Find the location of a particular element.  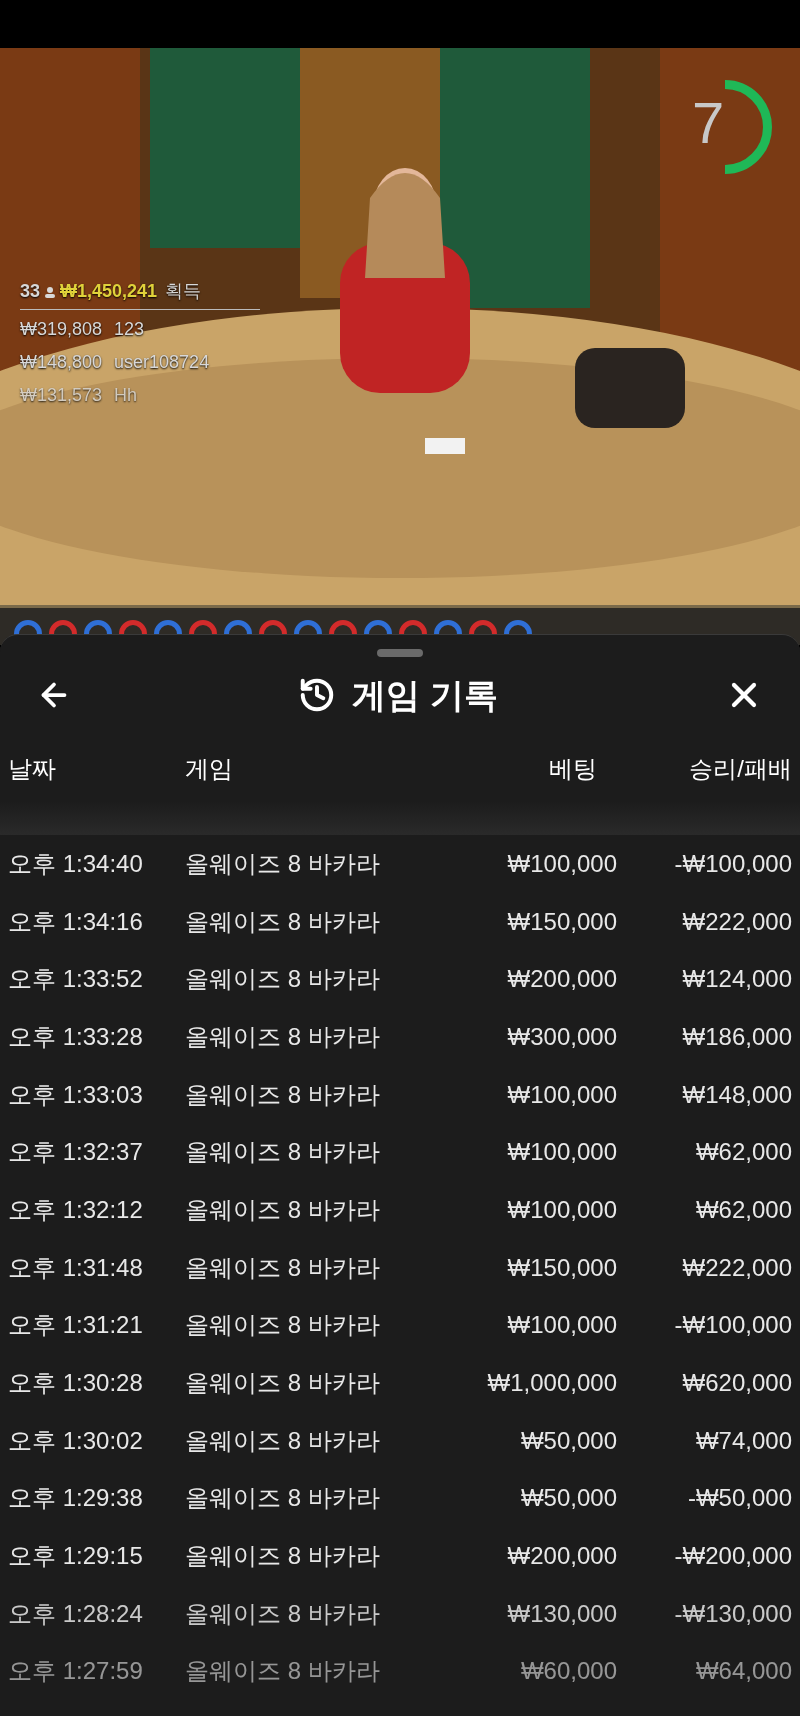

table-cell-text: 오후 1:31:21 is located at coordinates (76, 1325).